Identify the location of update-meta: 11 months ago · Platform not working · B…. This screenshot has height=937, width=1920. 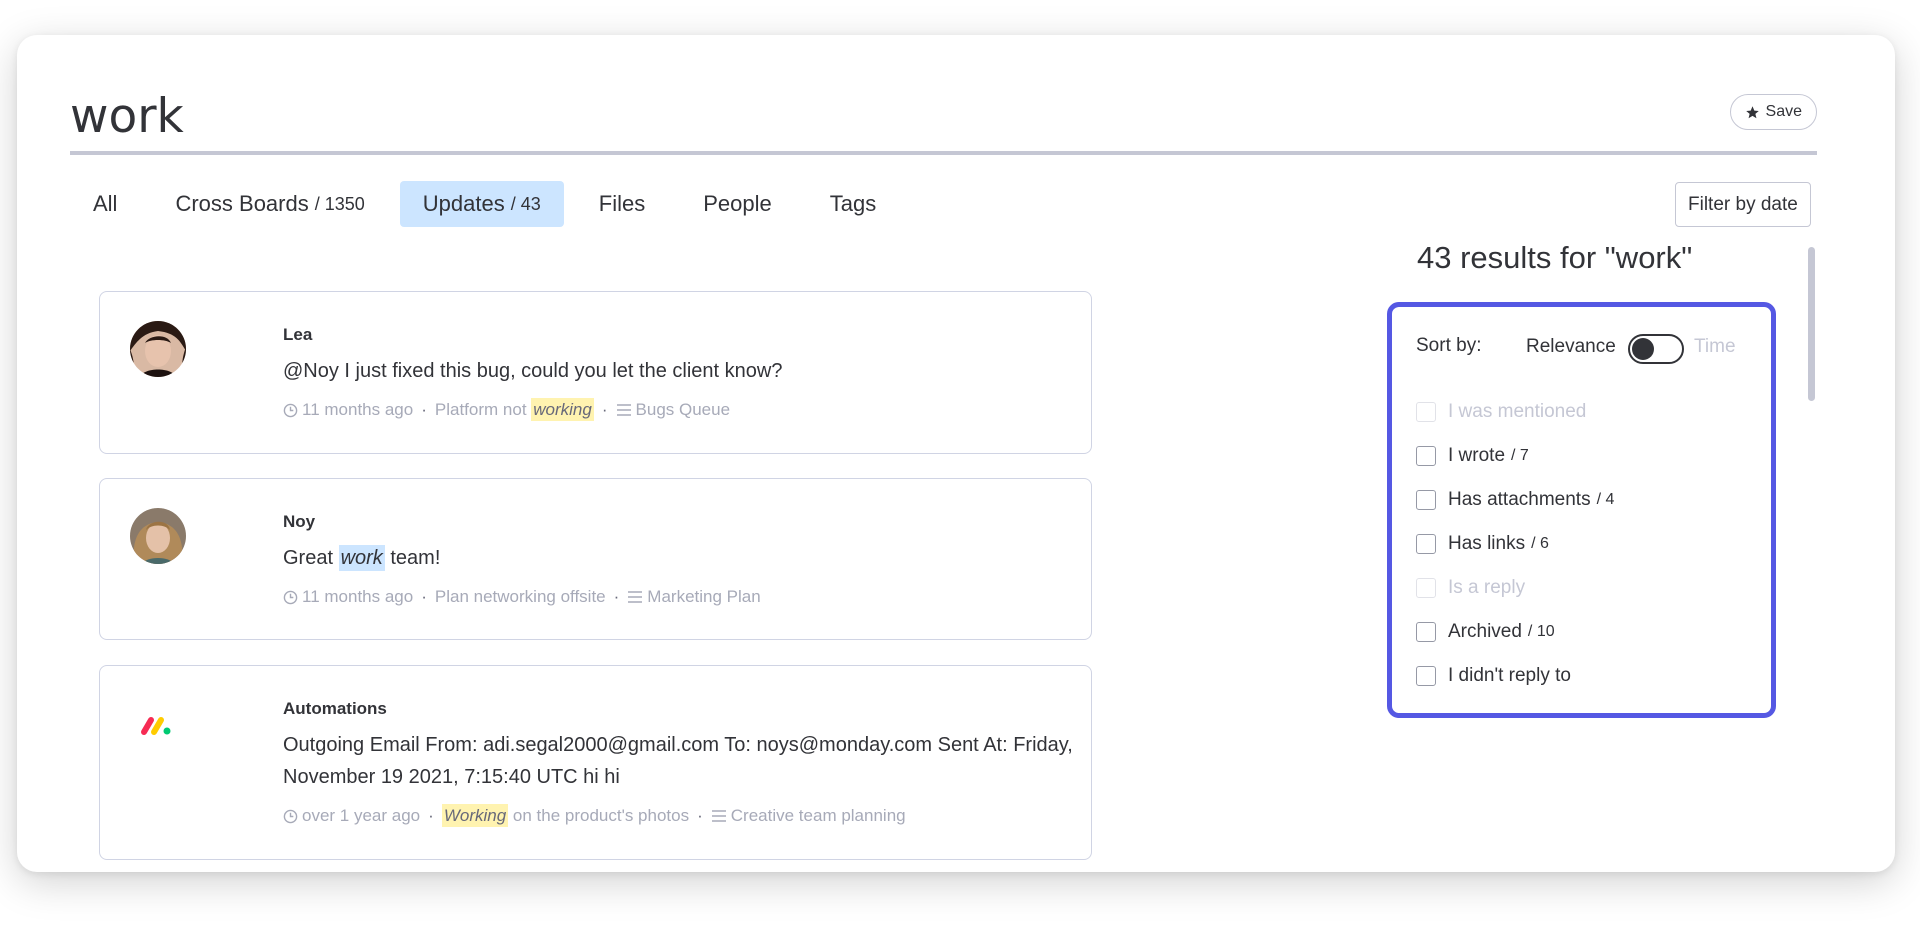
(507, 409).